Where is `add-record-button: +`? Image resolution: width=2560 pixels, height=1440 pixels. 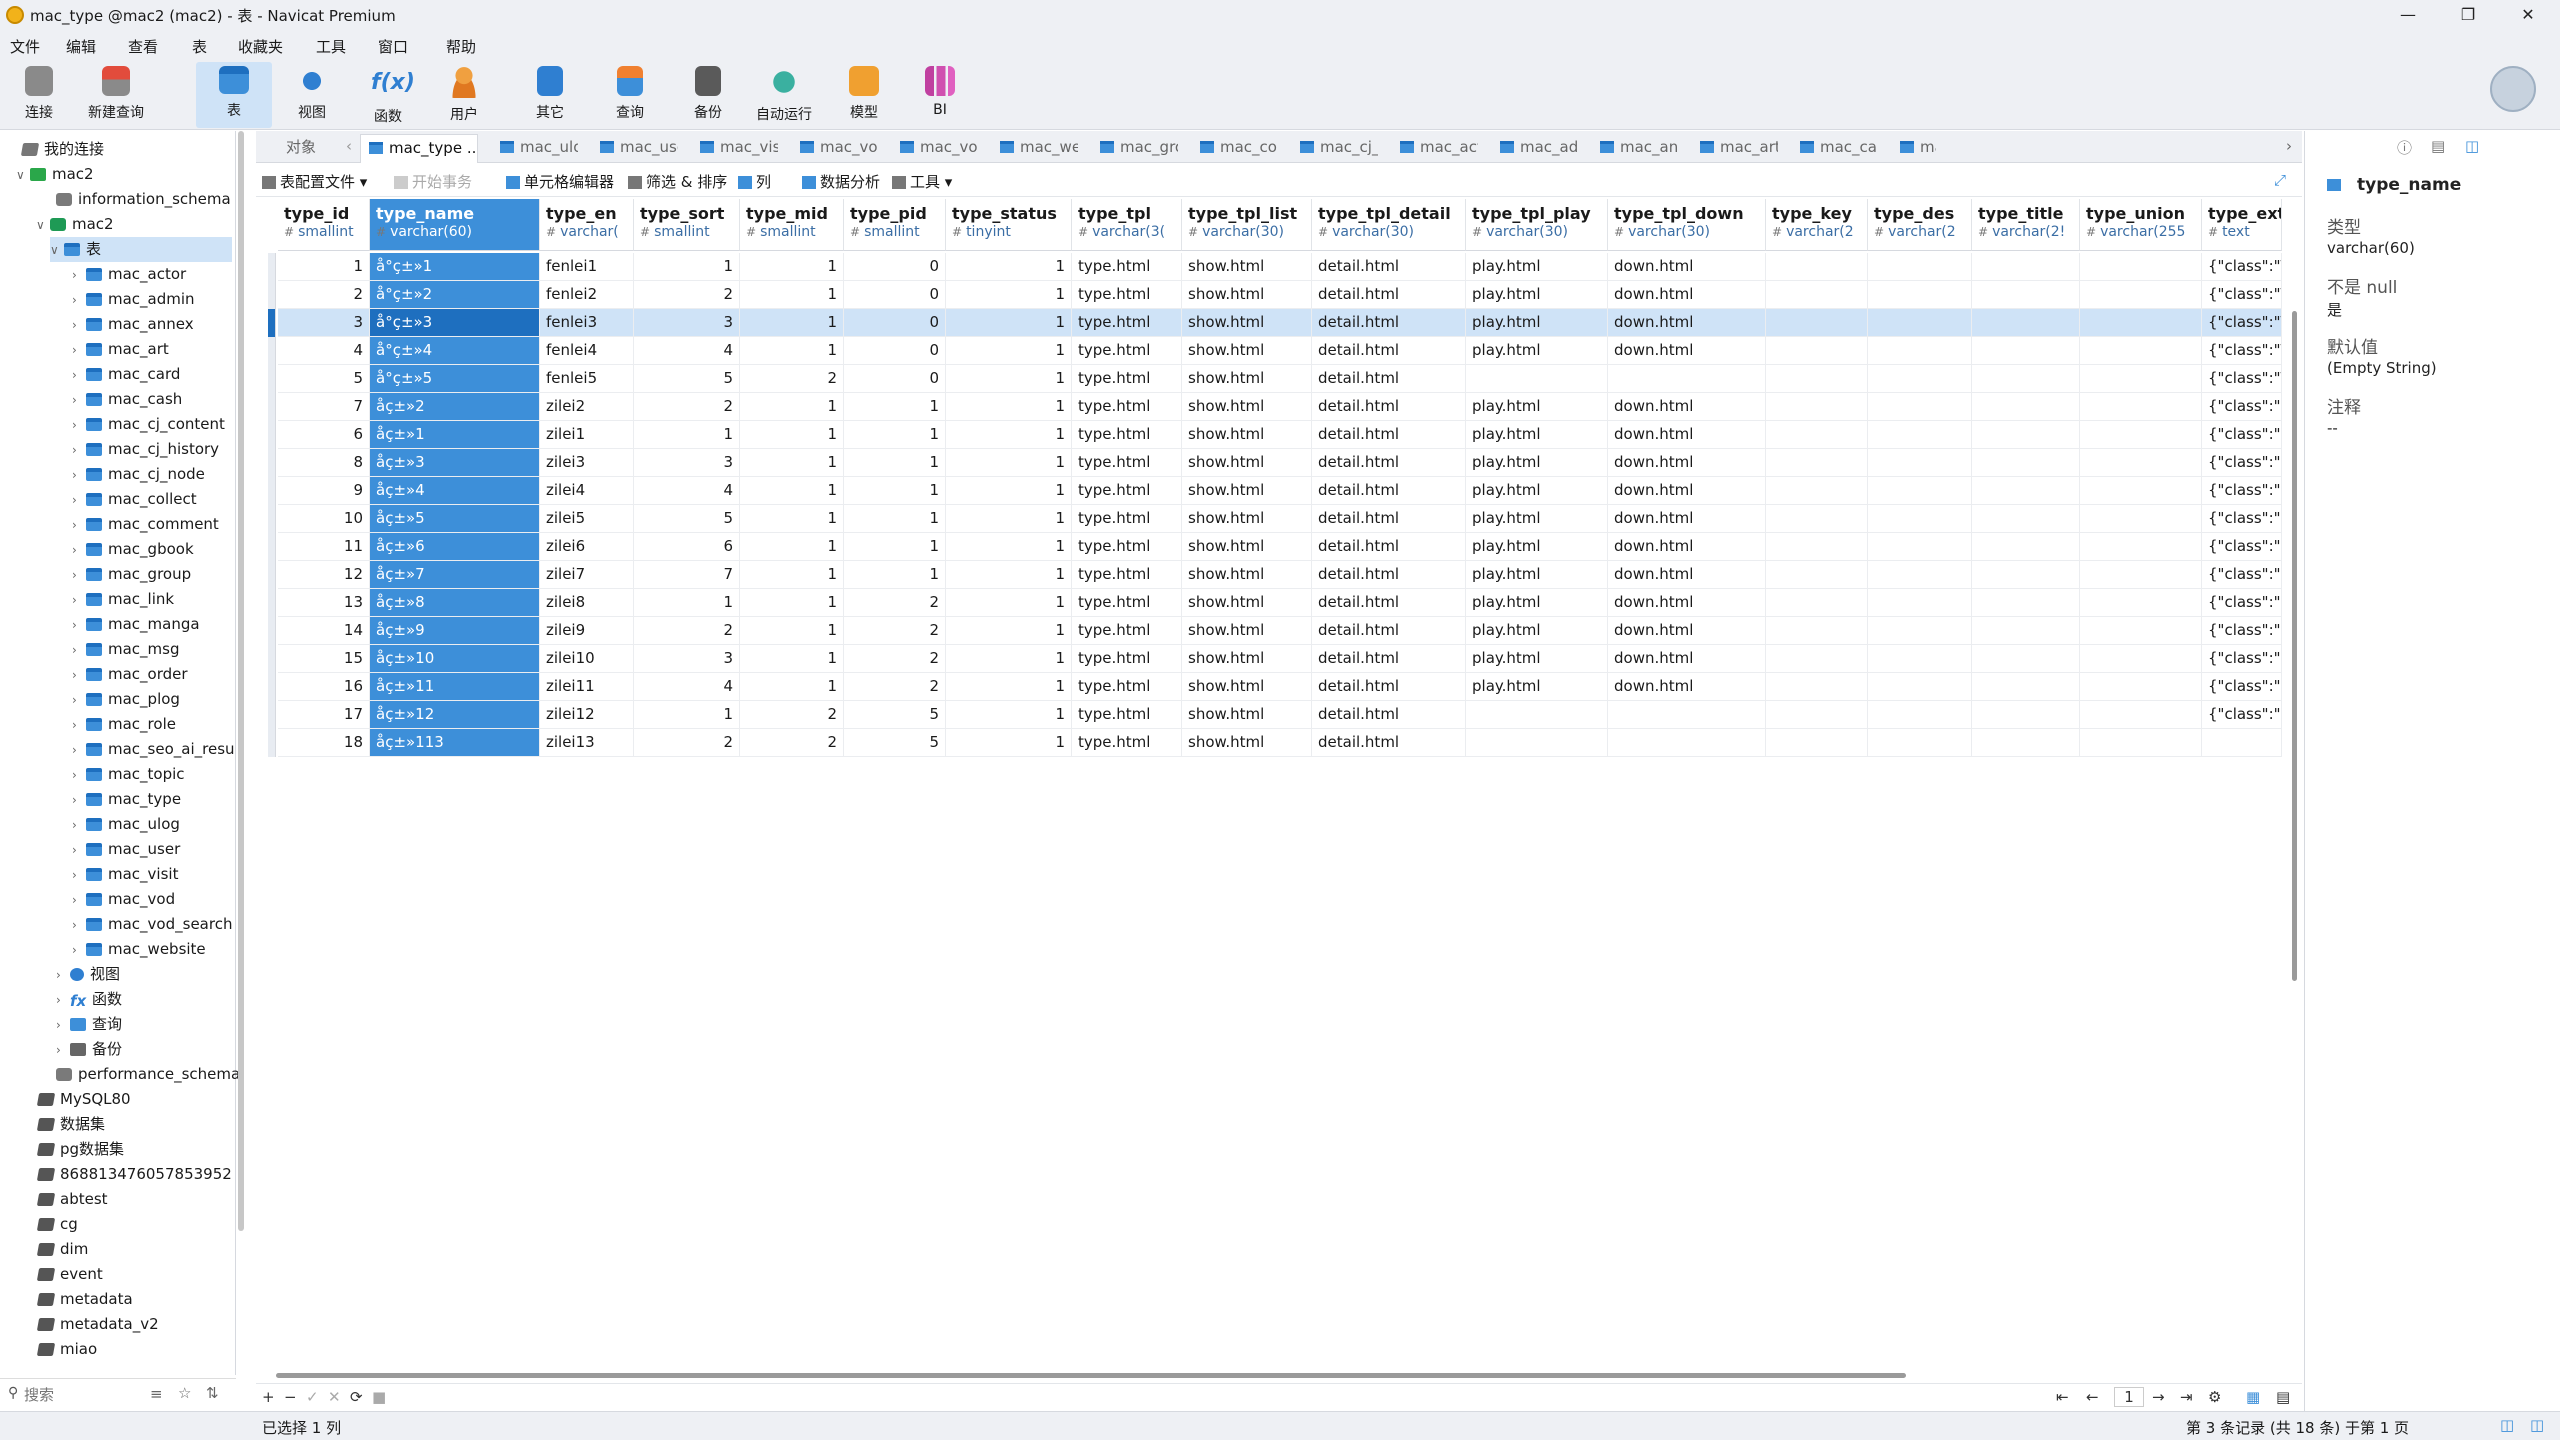 add-record-button: + is located at coordinates (268, 1397).